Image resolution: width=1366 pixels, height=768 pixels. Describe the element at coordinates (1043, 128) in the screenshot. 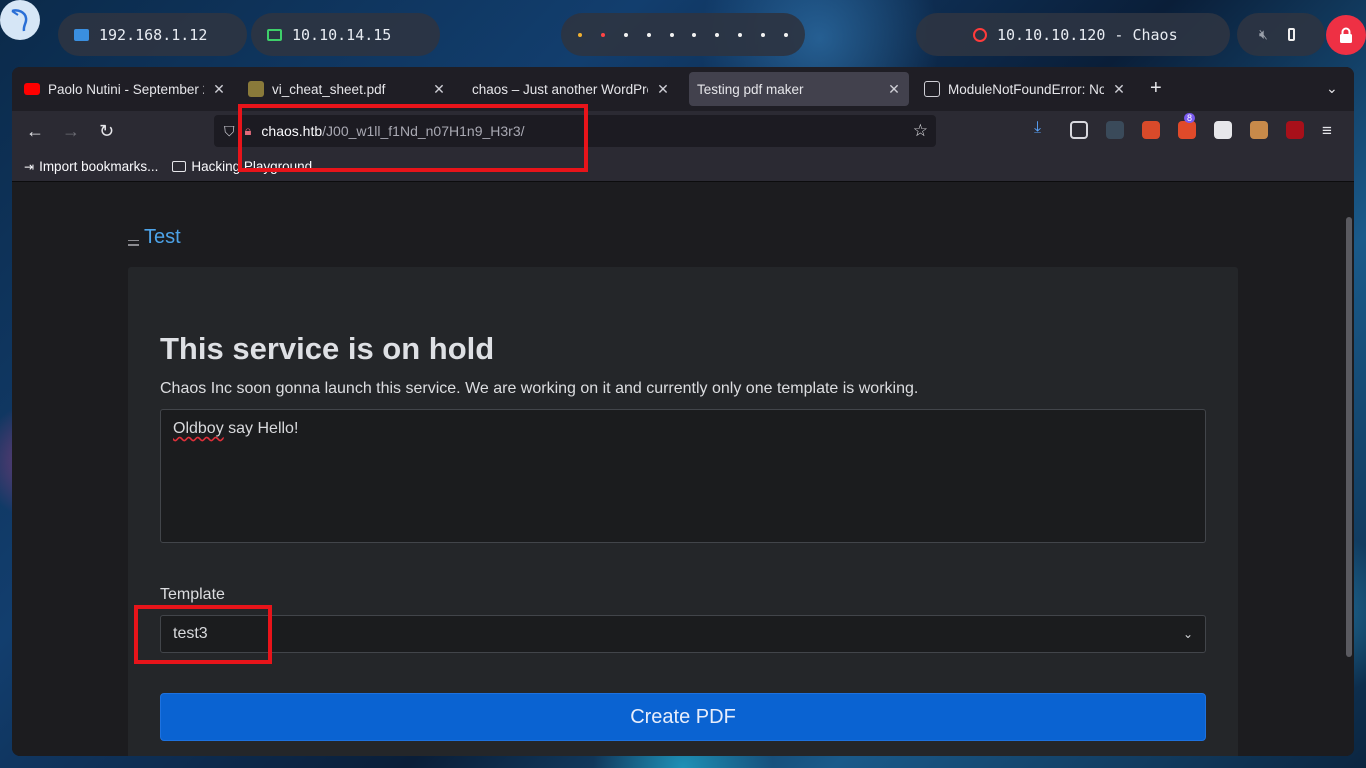

I see `downloads-icon: ⤓` at that location.